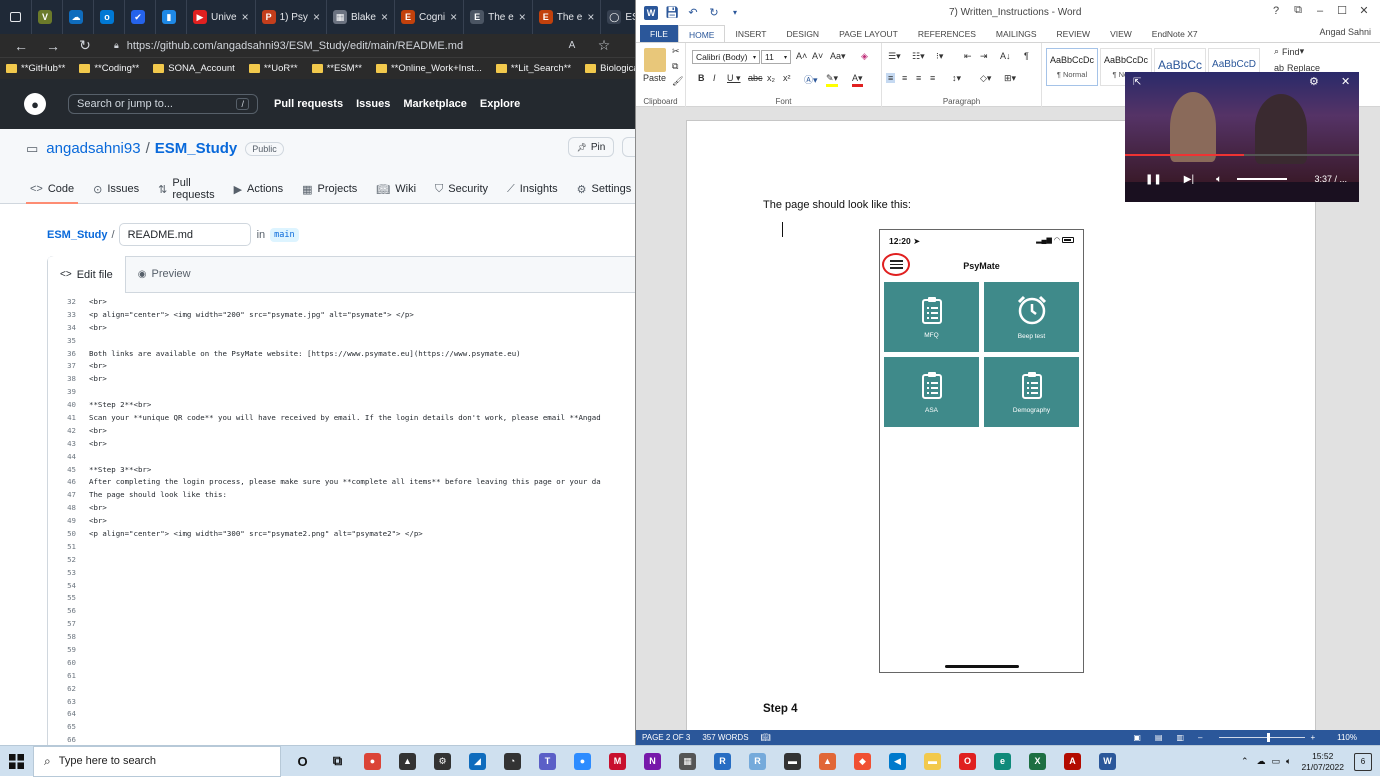 The height and width of the screenshot is (777, 1380). Describe the element at coordinates (347, 597) in the screenshot. I see `code-line: 55` at that location.